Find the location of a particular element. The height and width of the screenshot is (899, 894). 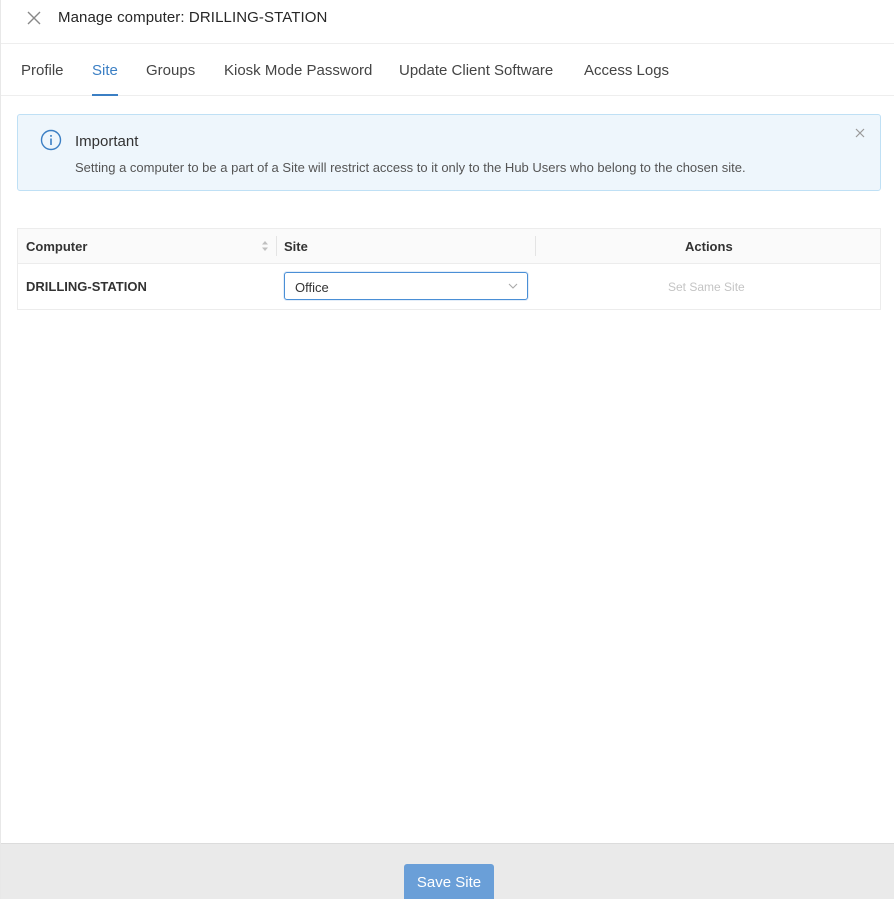

tab-update-client-software: Update Client Software is located at coordinates (476, 70).